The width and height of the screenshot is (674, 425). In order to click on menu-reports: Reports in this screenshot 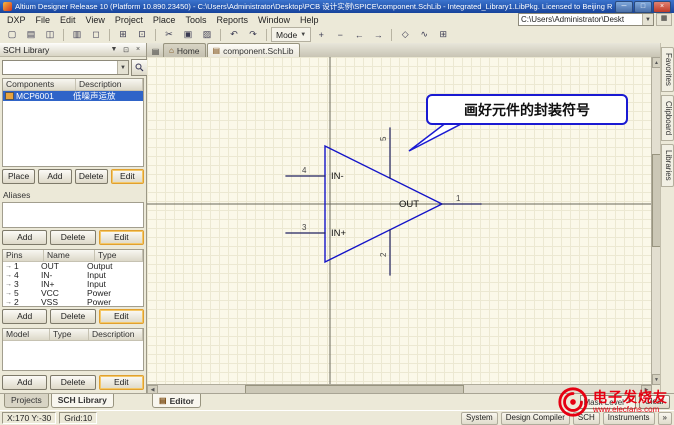, I will do `click(232, 20)`.